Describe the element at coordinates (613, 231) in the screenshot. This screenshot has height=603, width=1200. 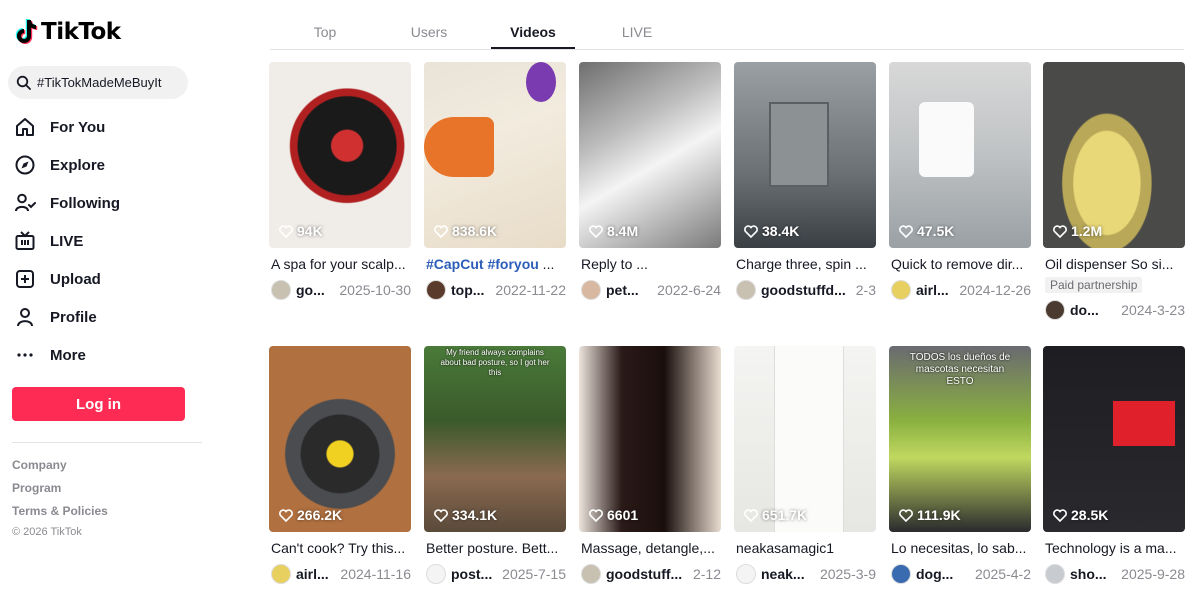
I see `like-count: 8.4M` at that location.